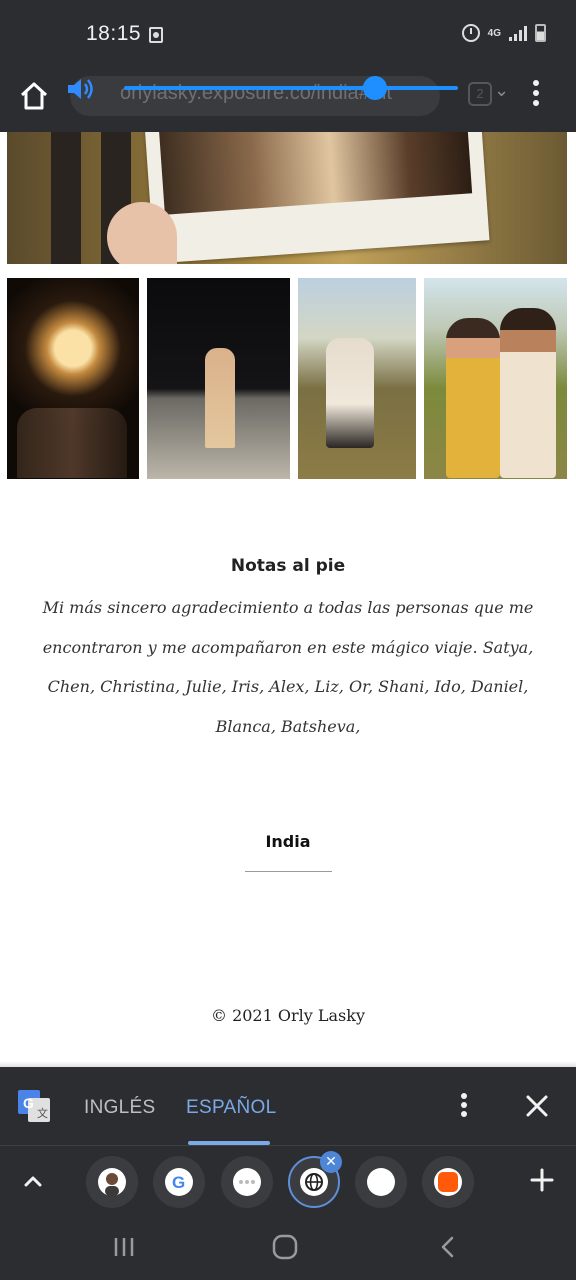 The image size is (576, 1280). I want to click on status-icons: 4G, so click(503, 33).